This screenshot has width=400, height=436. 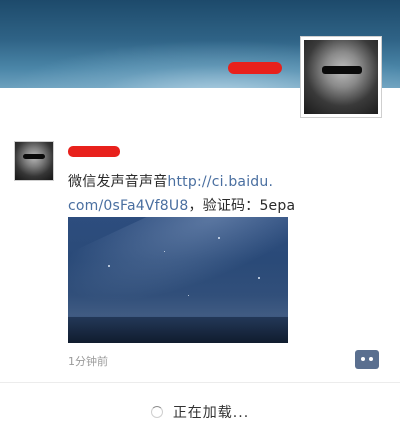 I want to click on redacted-author-name, so click(x=94, y=151).